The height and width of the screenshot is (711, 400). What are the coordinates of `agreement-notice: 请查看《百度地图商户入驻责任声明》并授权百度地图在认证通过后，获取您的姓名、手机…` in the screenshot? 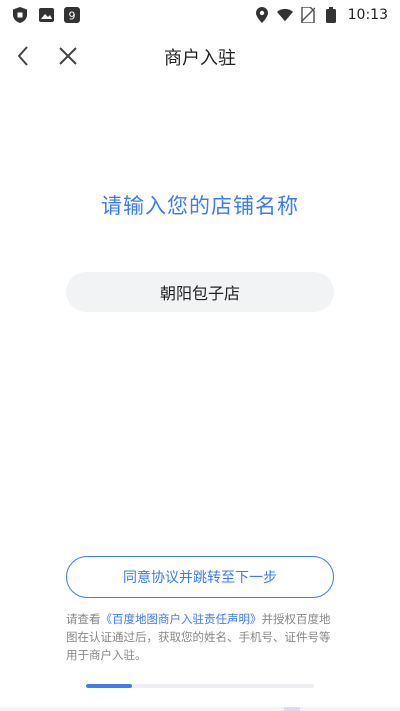 It's located at (202, 637).